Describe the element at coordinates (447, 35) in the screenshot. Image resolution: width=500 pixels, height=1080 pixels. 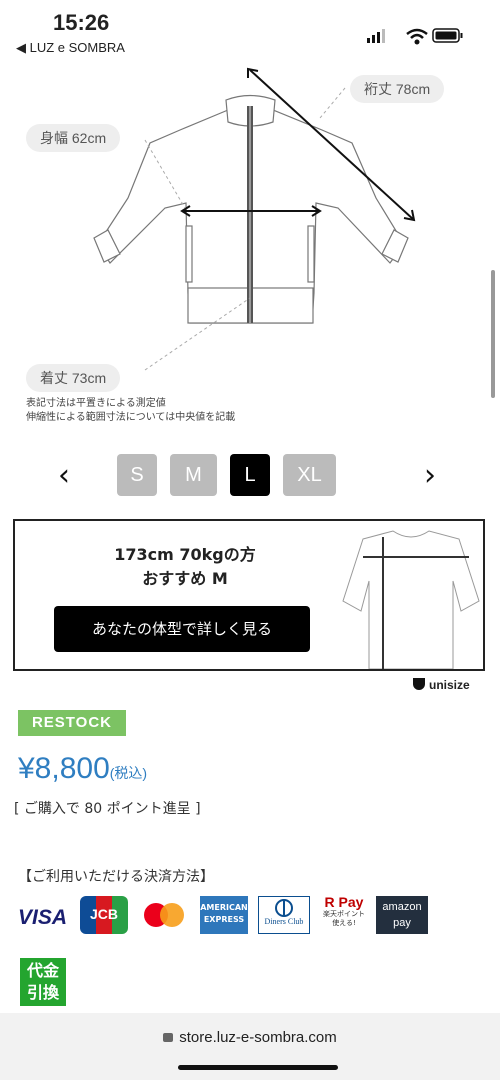
I see `battery-icon` at that location.